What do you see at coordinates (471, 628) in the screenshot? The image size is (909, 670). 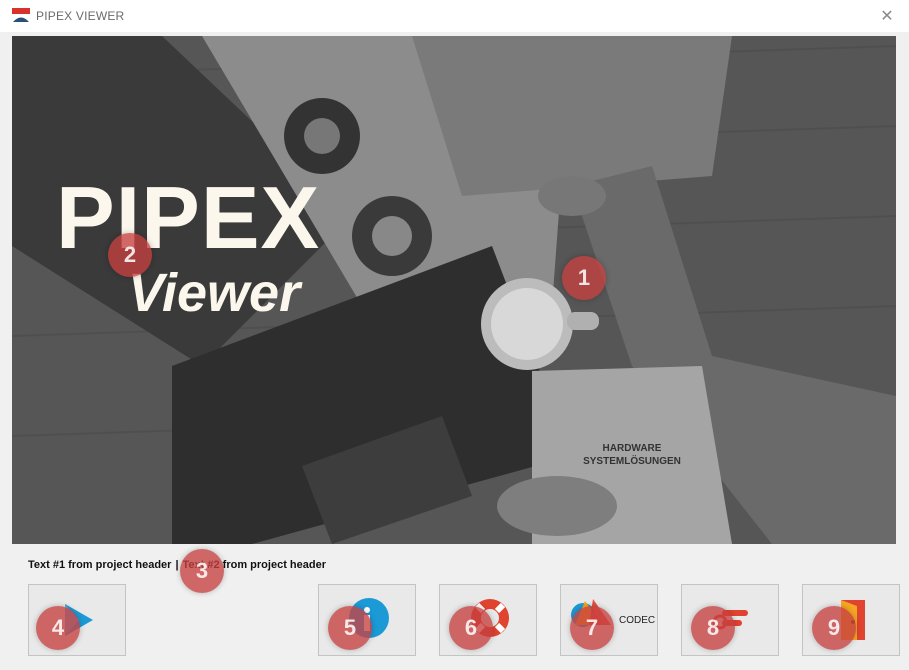 I see `marker-6: 6` at bounding box center [471, 628].